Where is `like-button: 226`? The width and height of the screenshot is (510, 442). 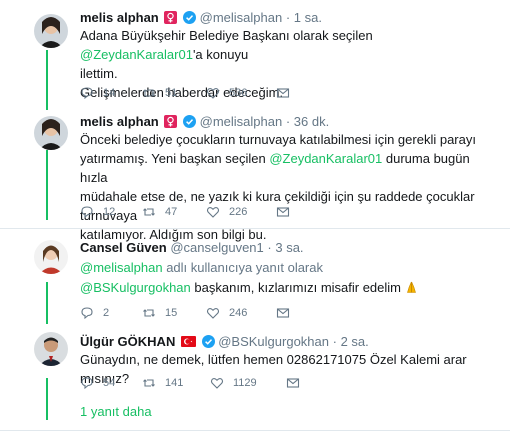 like-button: 226 is located at coordinates (226, 212).